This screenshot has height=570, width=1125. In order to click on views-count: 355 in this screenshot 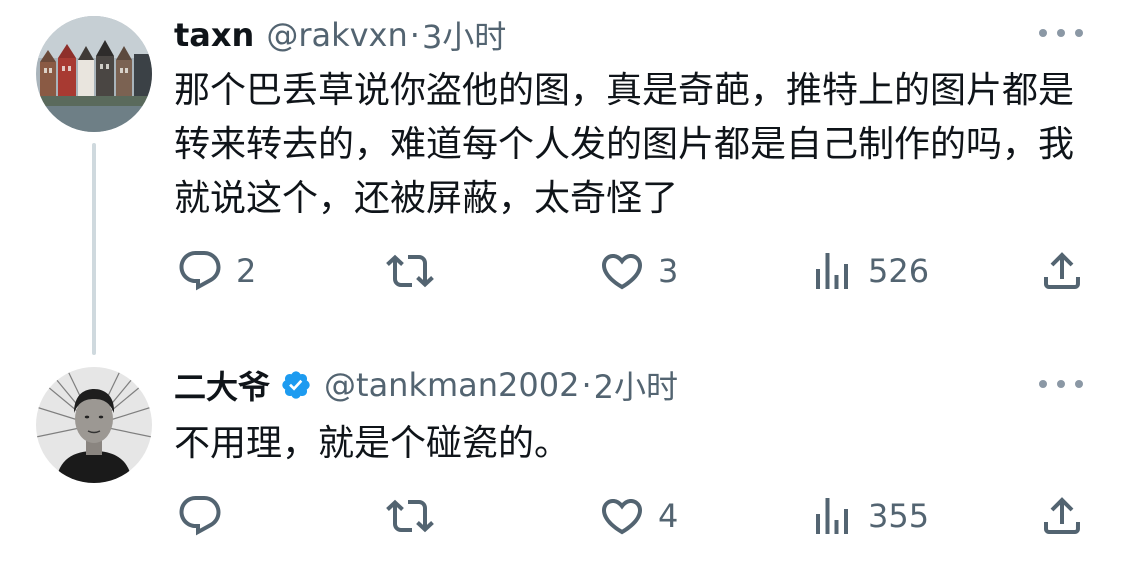, I will do `click(899, 516)`.